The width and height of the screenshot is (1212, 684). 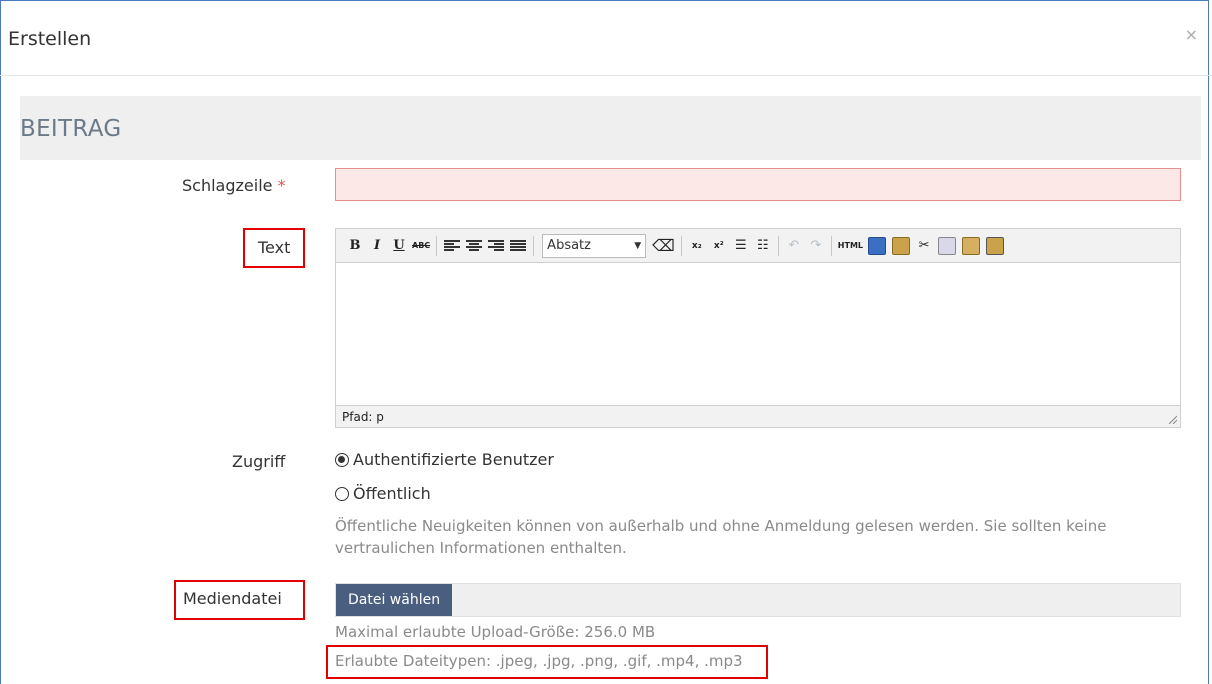 What do you see at coordinates (234, 185) in the screenshot?
I see `headline-label: Schlagzeile *` at bounding box center [234, 185].